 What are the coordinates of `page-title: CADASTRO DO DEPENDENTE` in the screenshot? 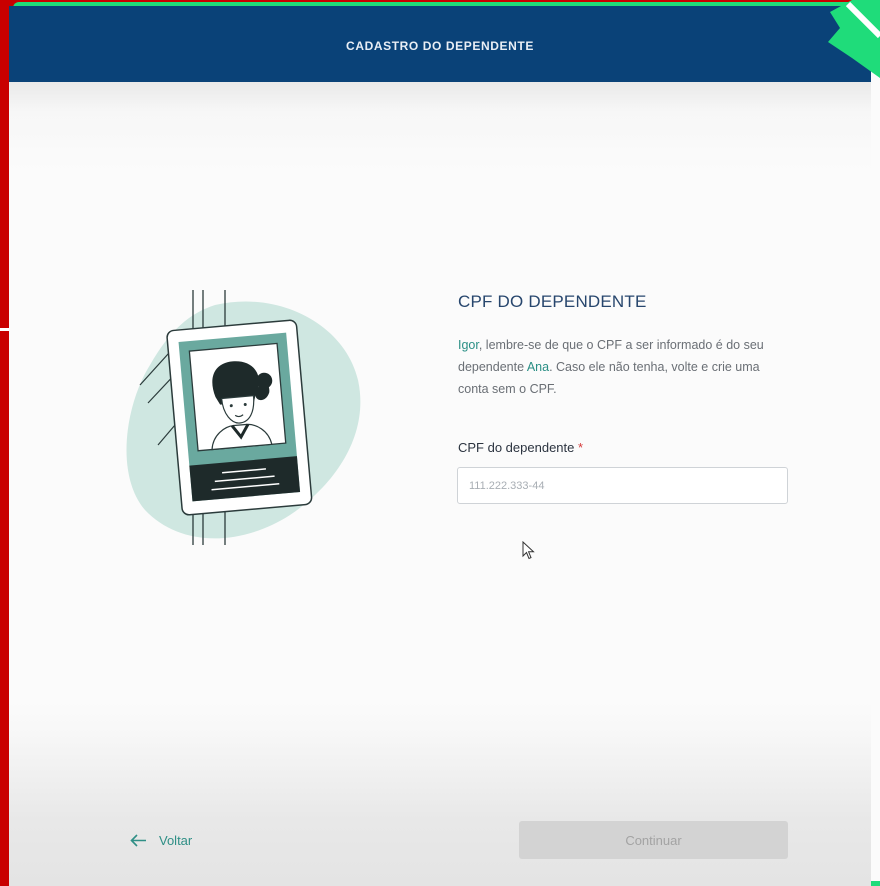 It's located at (440, 46).